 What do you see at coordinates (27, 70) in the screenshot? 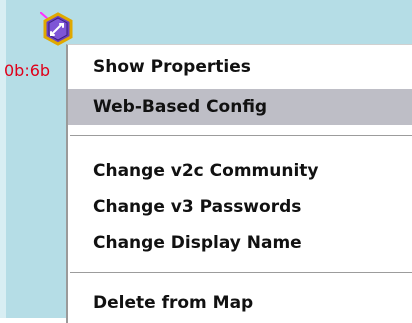
I see `device-mac-label: 0b:6b` at bounding box center [27, 70].